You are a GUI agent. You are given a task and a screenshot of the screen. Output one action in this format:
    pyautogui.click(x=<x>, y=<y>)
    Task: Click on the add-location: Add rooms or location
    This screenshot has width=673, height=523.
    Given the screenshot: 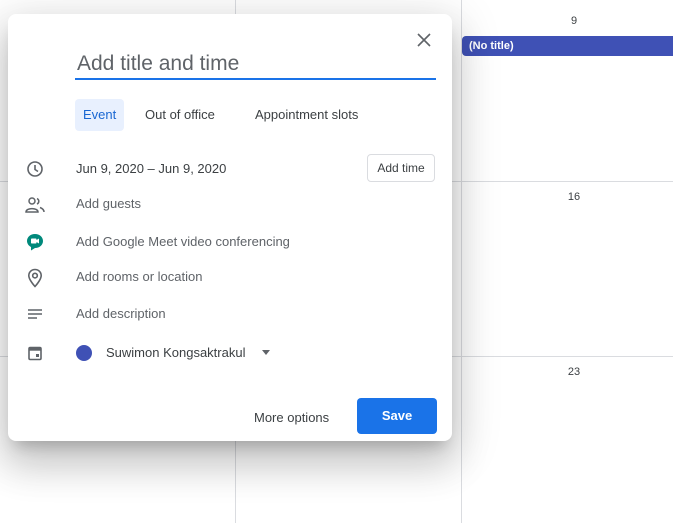 What is the action you would take?
    pyautogui.click(x=139, y=276)
    